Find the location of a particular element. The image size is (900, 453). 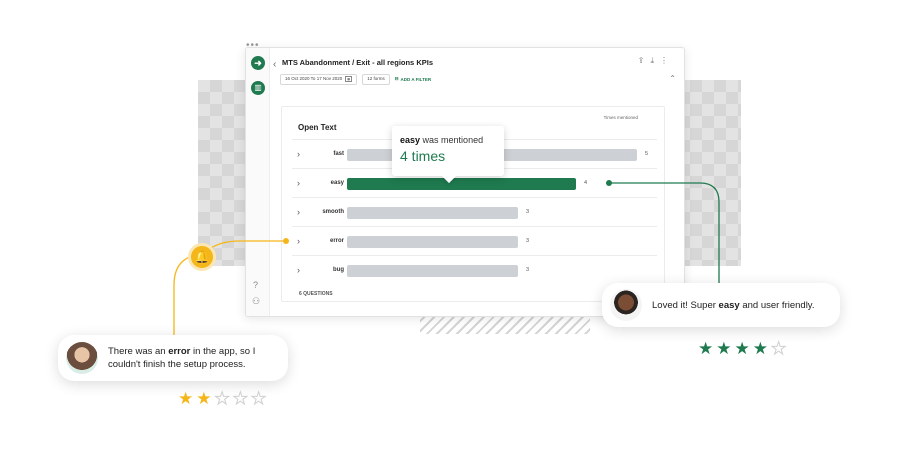

rating-stars-left: ★ ★ ★ ★ ★ is located at coordinates (222, 399).